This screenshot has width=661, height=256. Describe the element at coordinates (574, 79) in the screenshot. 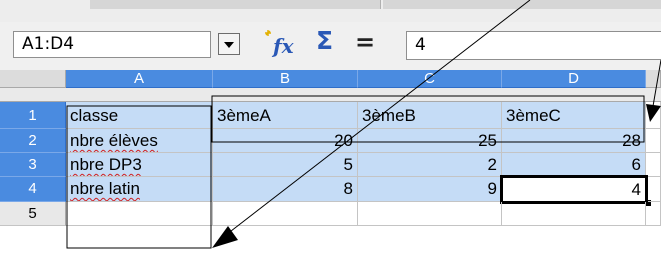

I see `column-header-d: D` at that location.